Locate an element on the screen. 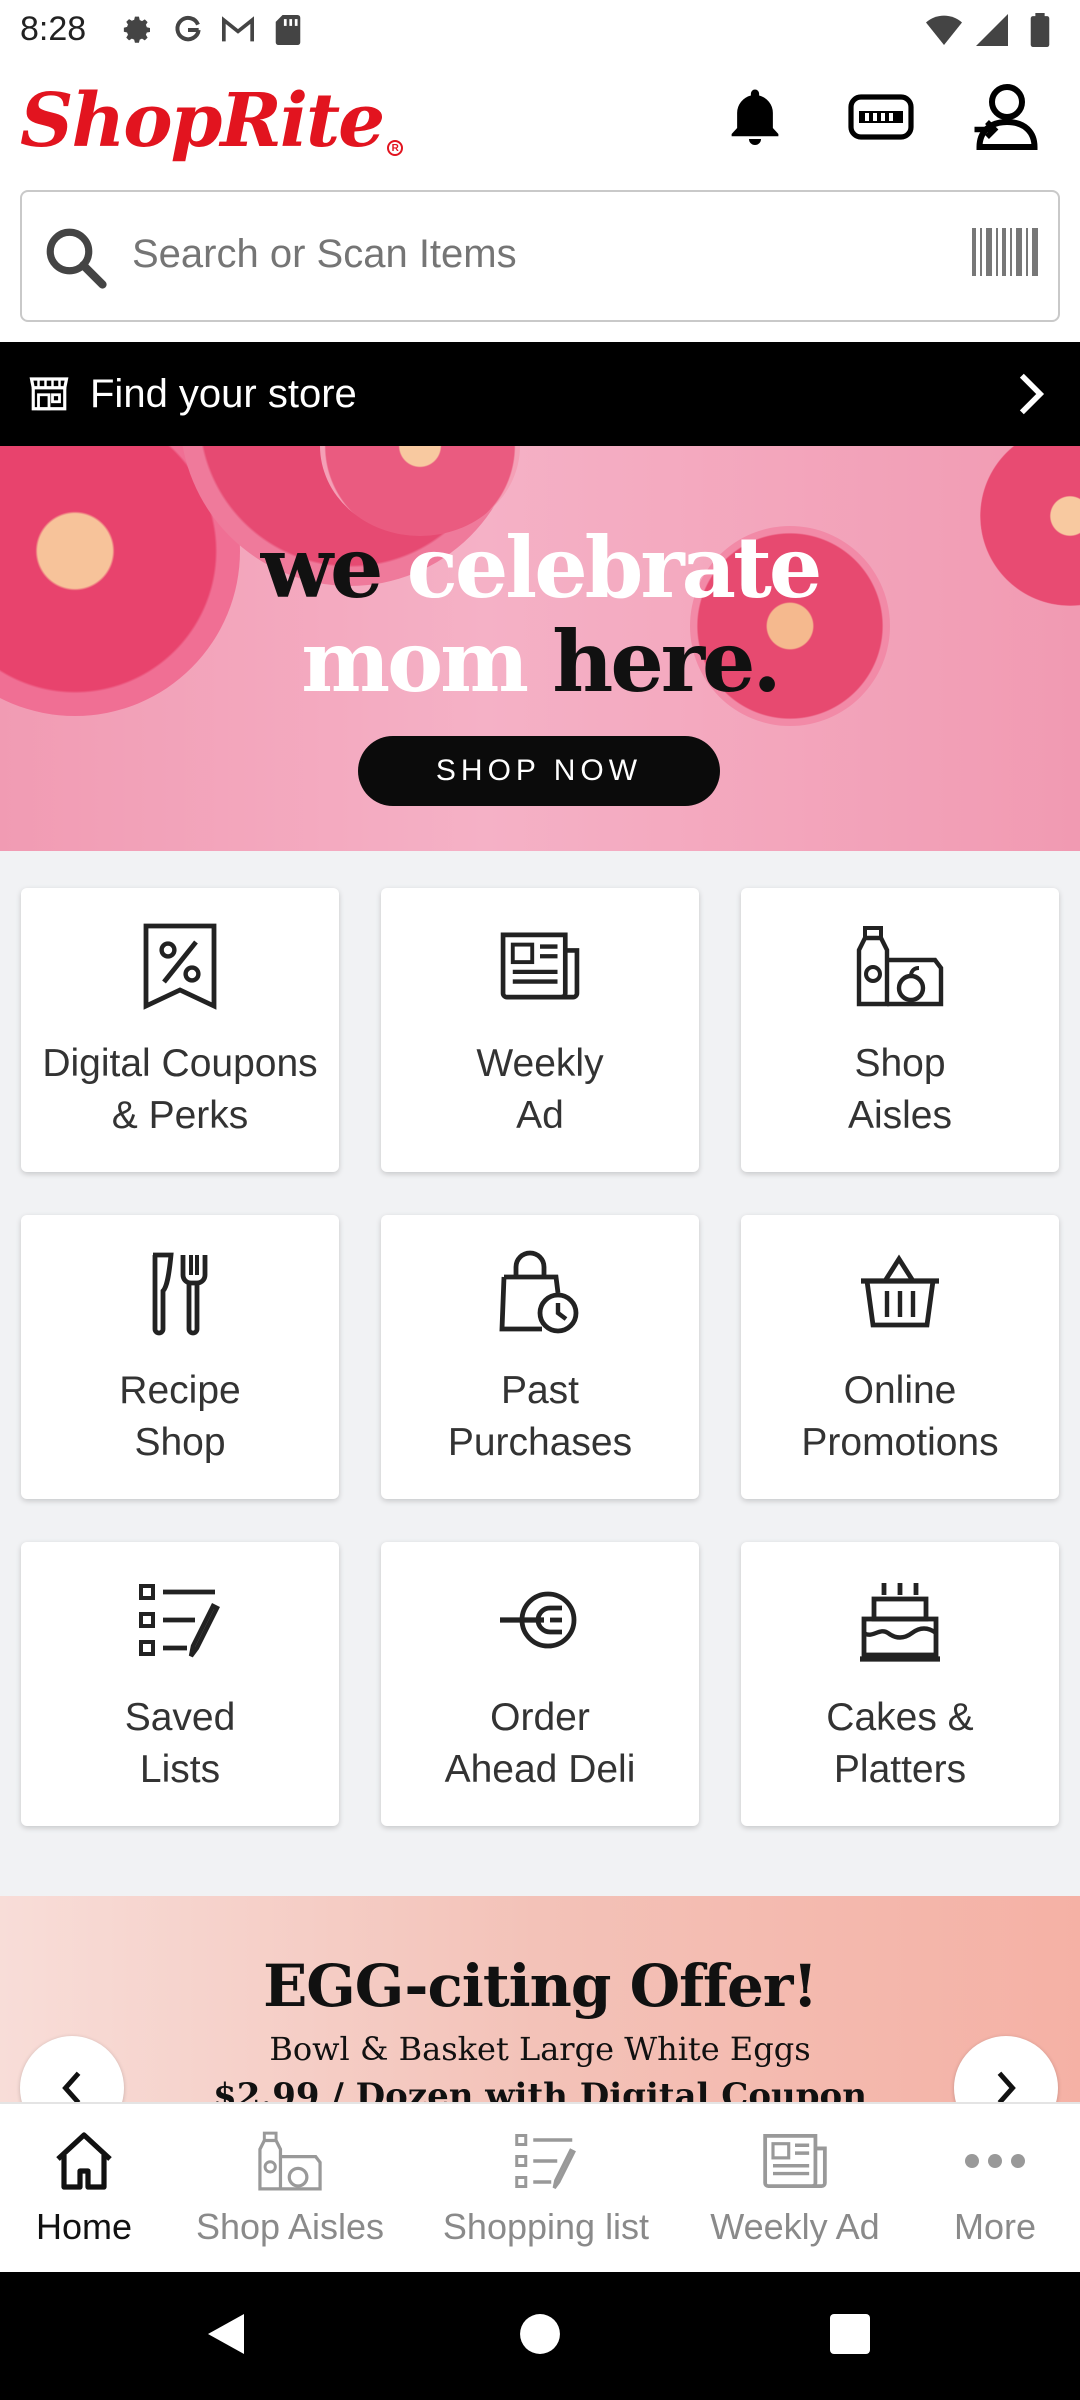  nav-weekly-ad: Weekly Ad is located at coordinates (795, 2189).